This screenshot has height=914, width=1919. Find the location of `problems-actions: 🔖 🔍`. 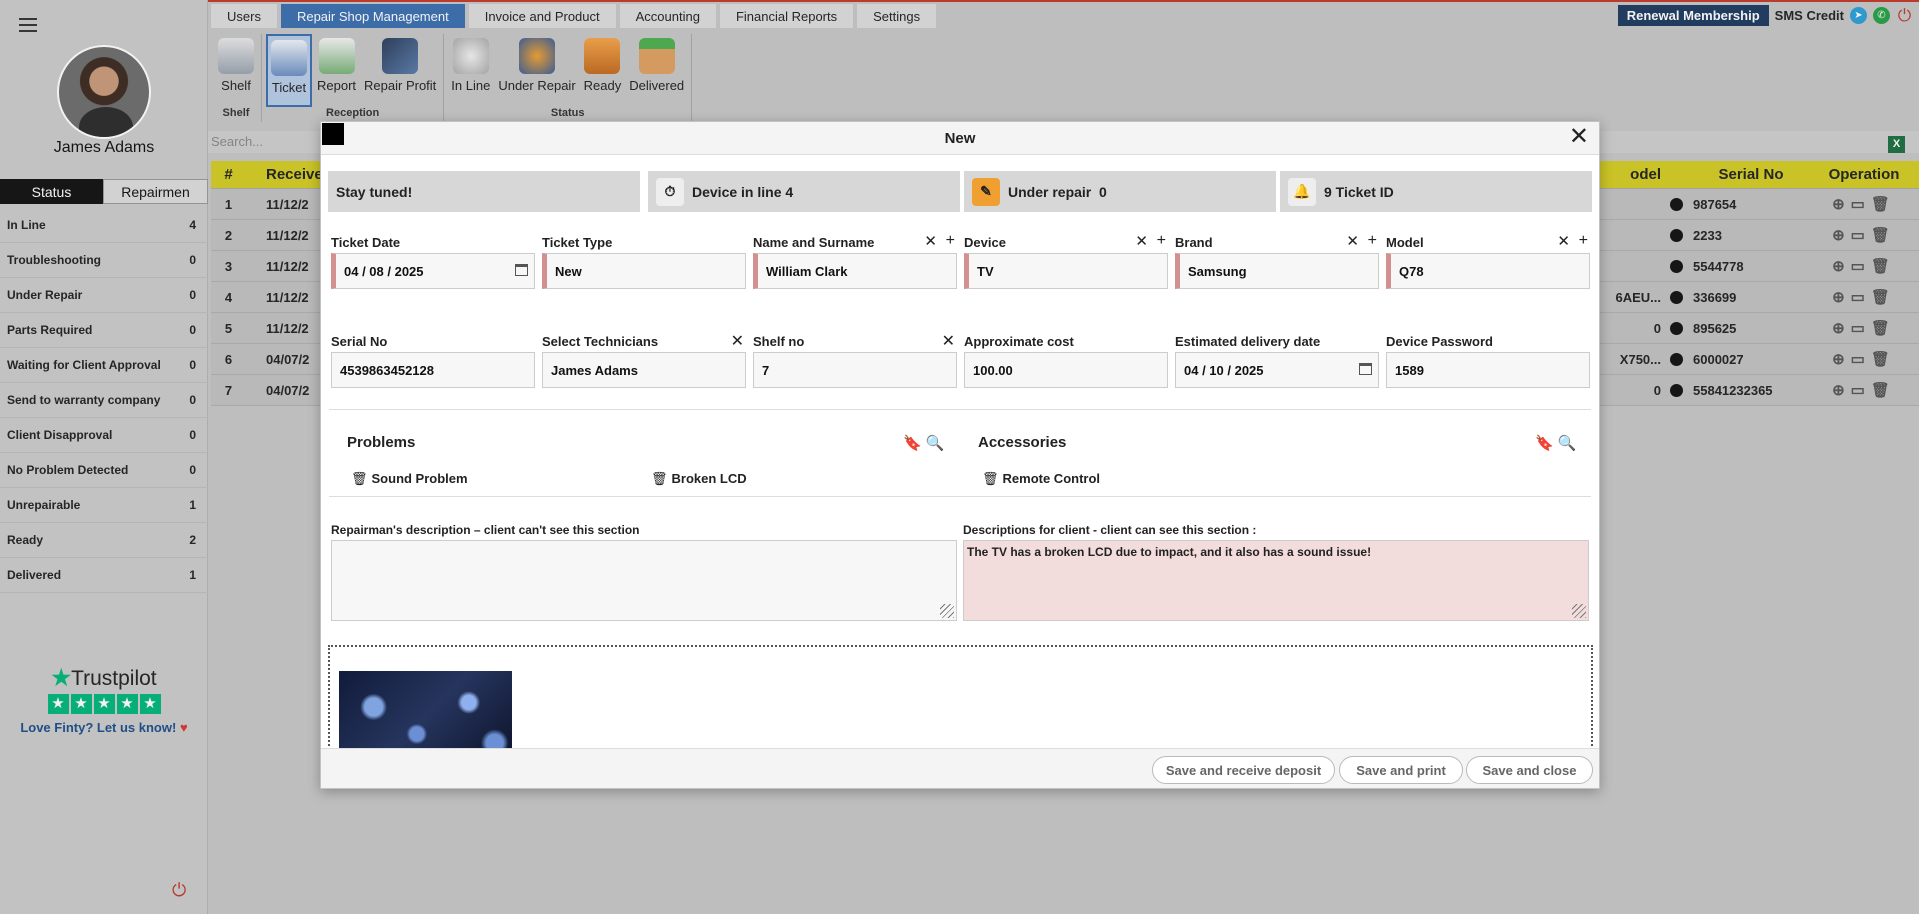

problems-actions: 🔖 🔍 is located at coordinates (924, 443).